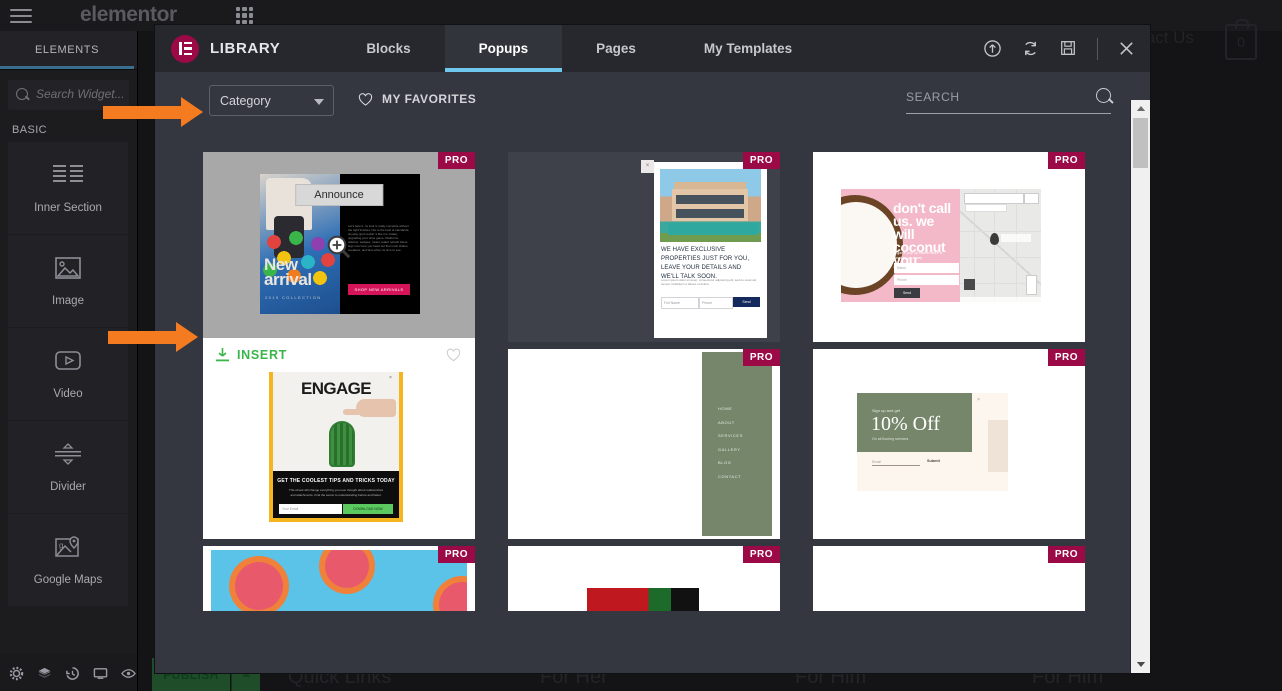 This screenshot has width=1282, height=691. I want to click on template-headline: 10% Off, so click(906, 424).